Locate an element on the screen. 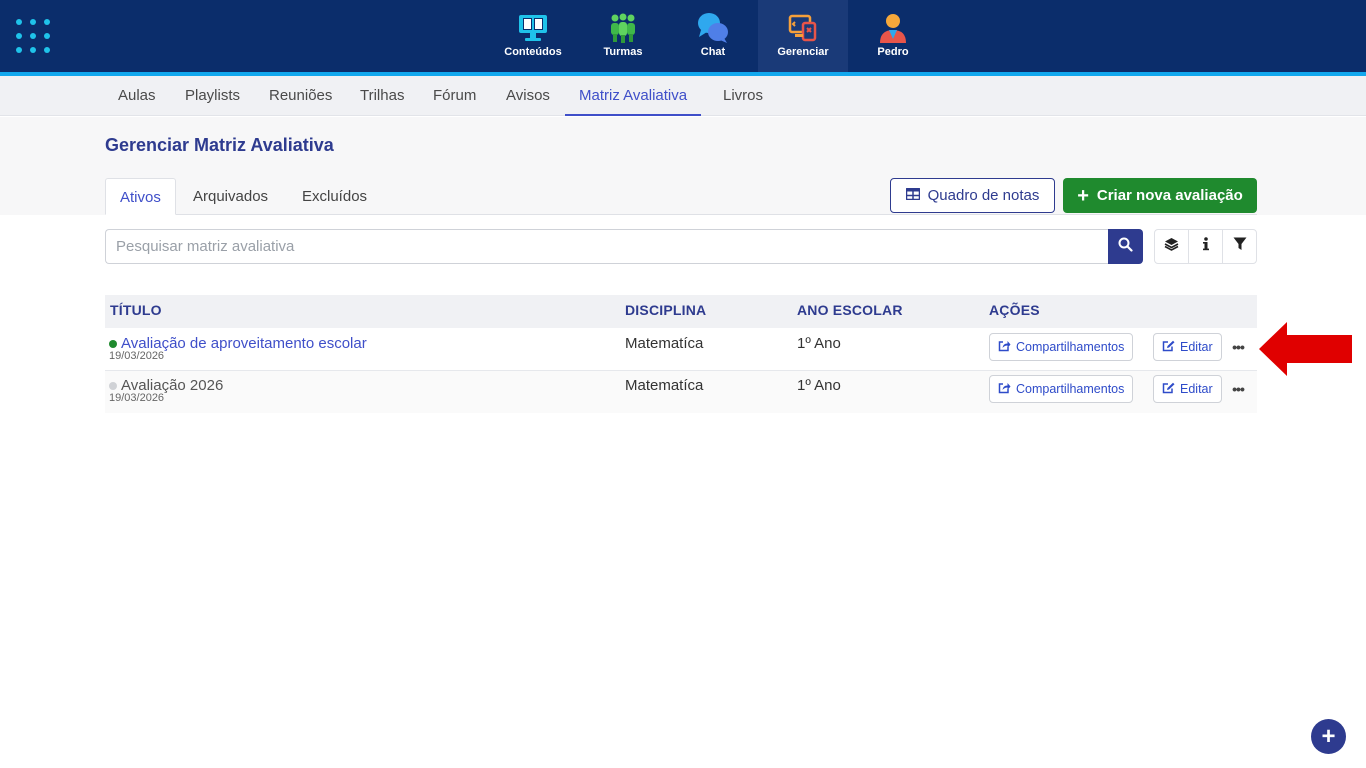  subnav-avisos: Avisos is located at coordinates (528, 96).